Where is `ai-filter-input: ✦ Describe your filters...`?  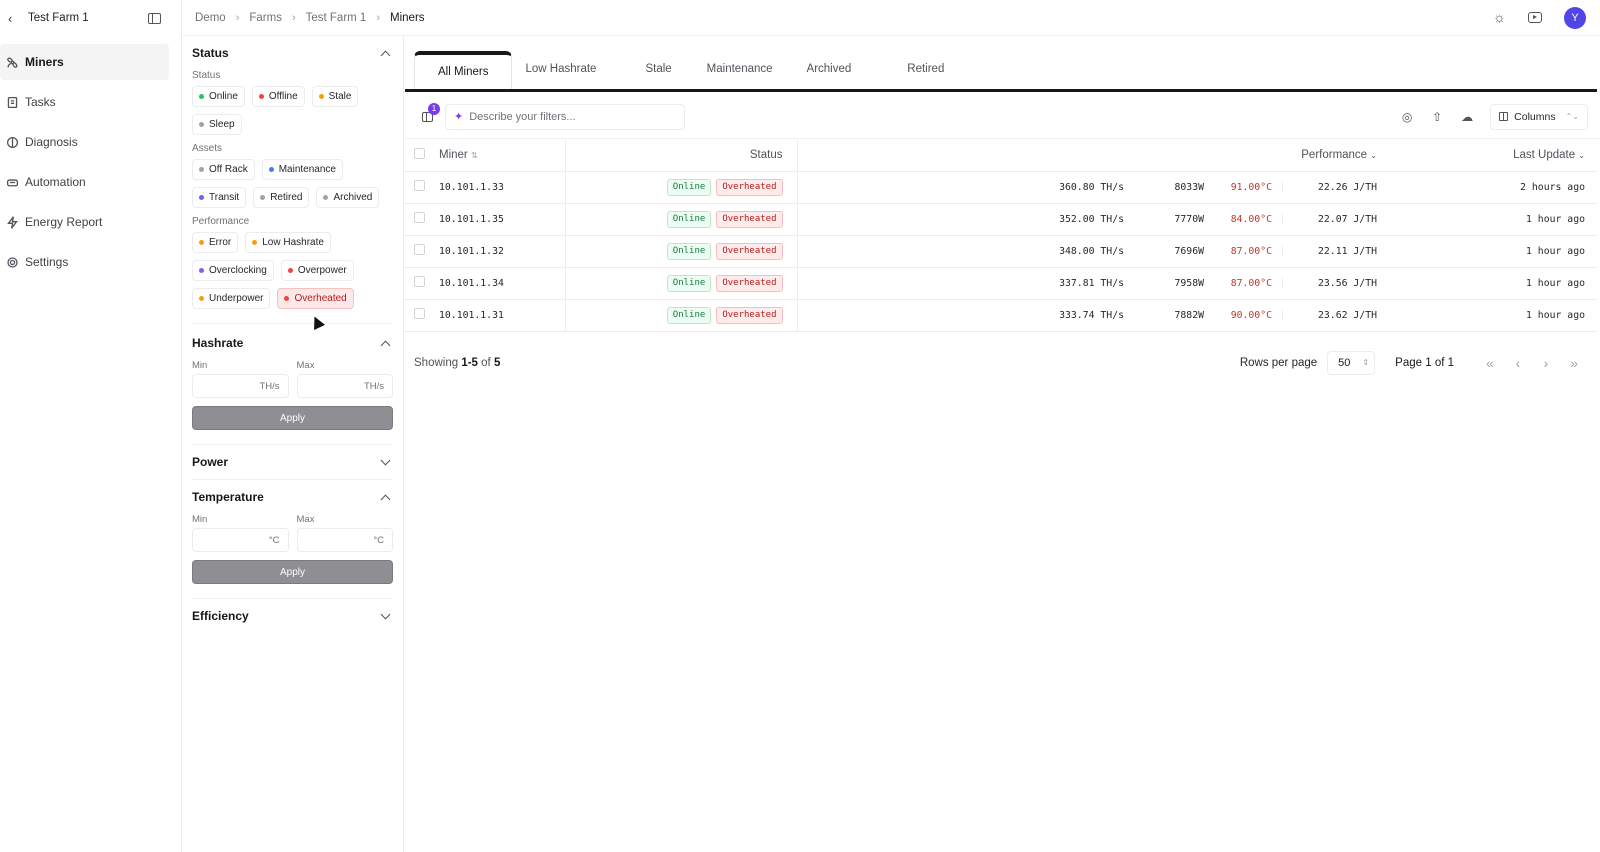 ai-filter-input: ✦ Describe your filters... is located at coordinates (565, 116).